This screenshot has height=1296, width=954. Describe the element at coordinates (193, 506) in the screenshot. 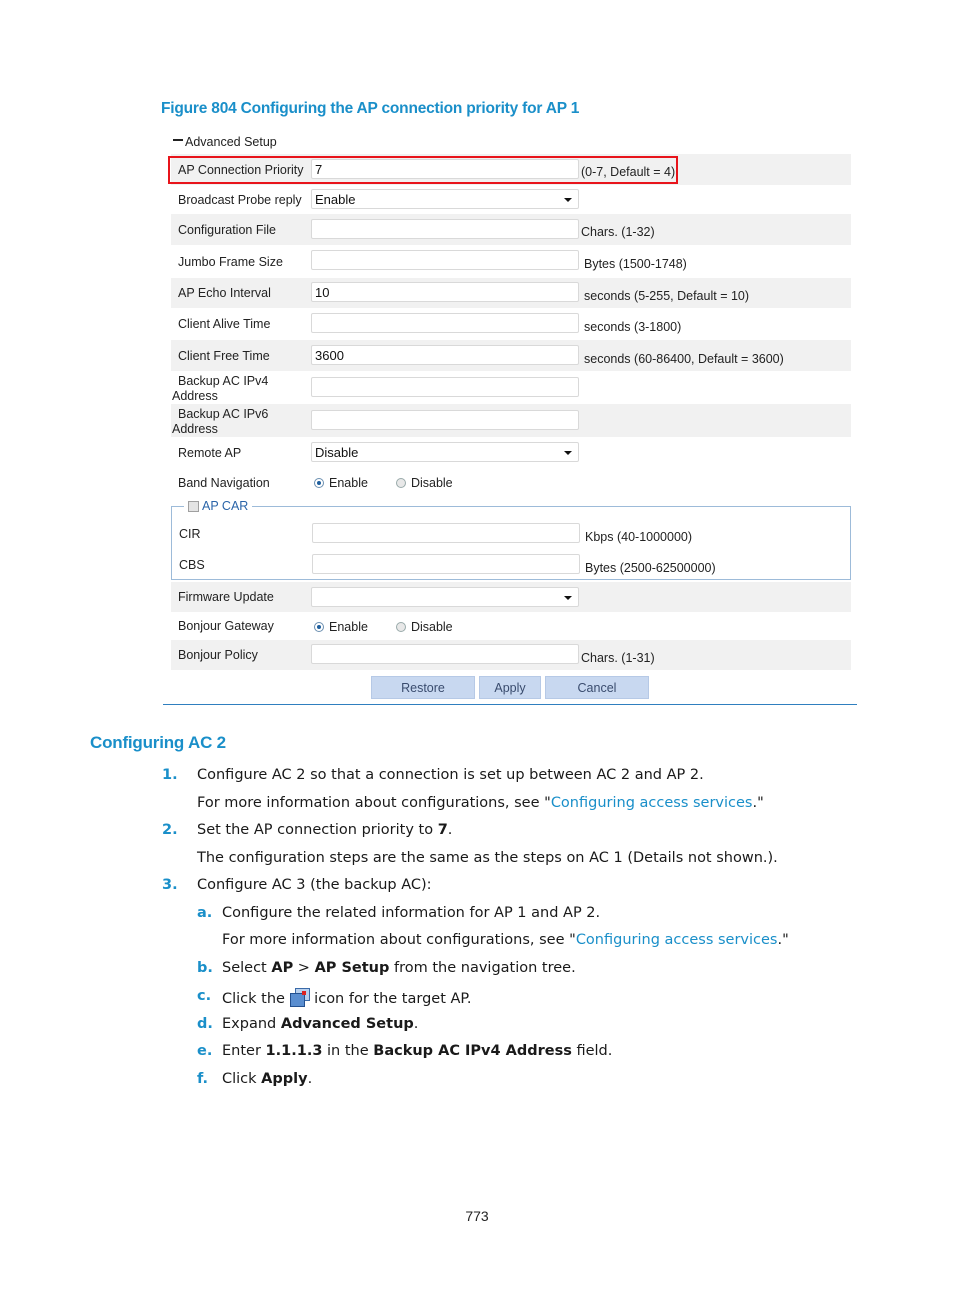

I see `ap-car-checkbox` at that location.